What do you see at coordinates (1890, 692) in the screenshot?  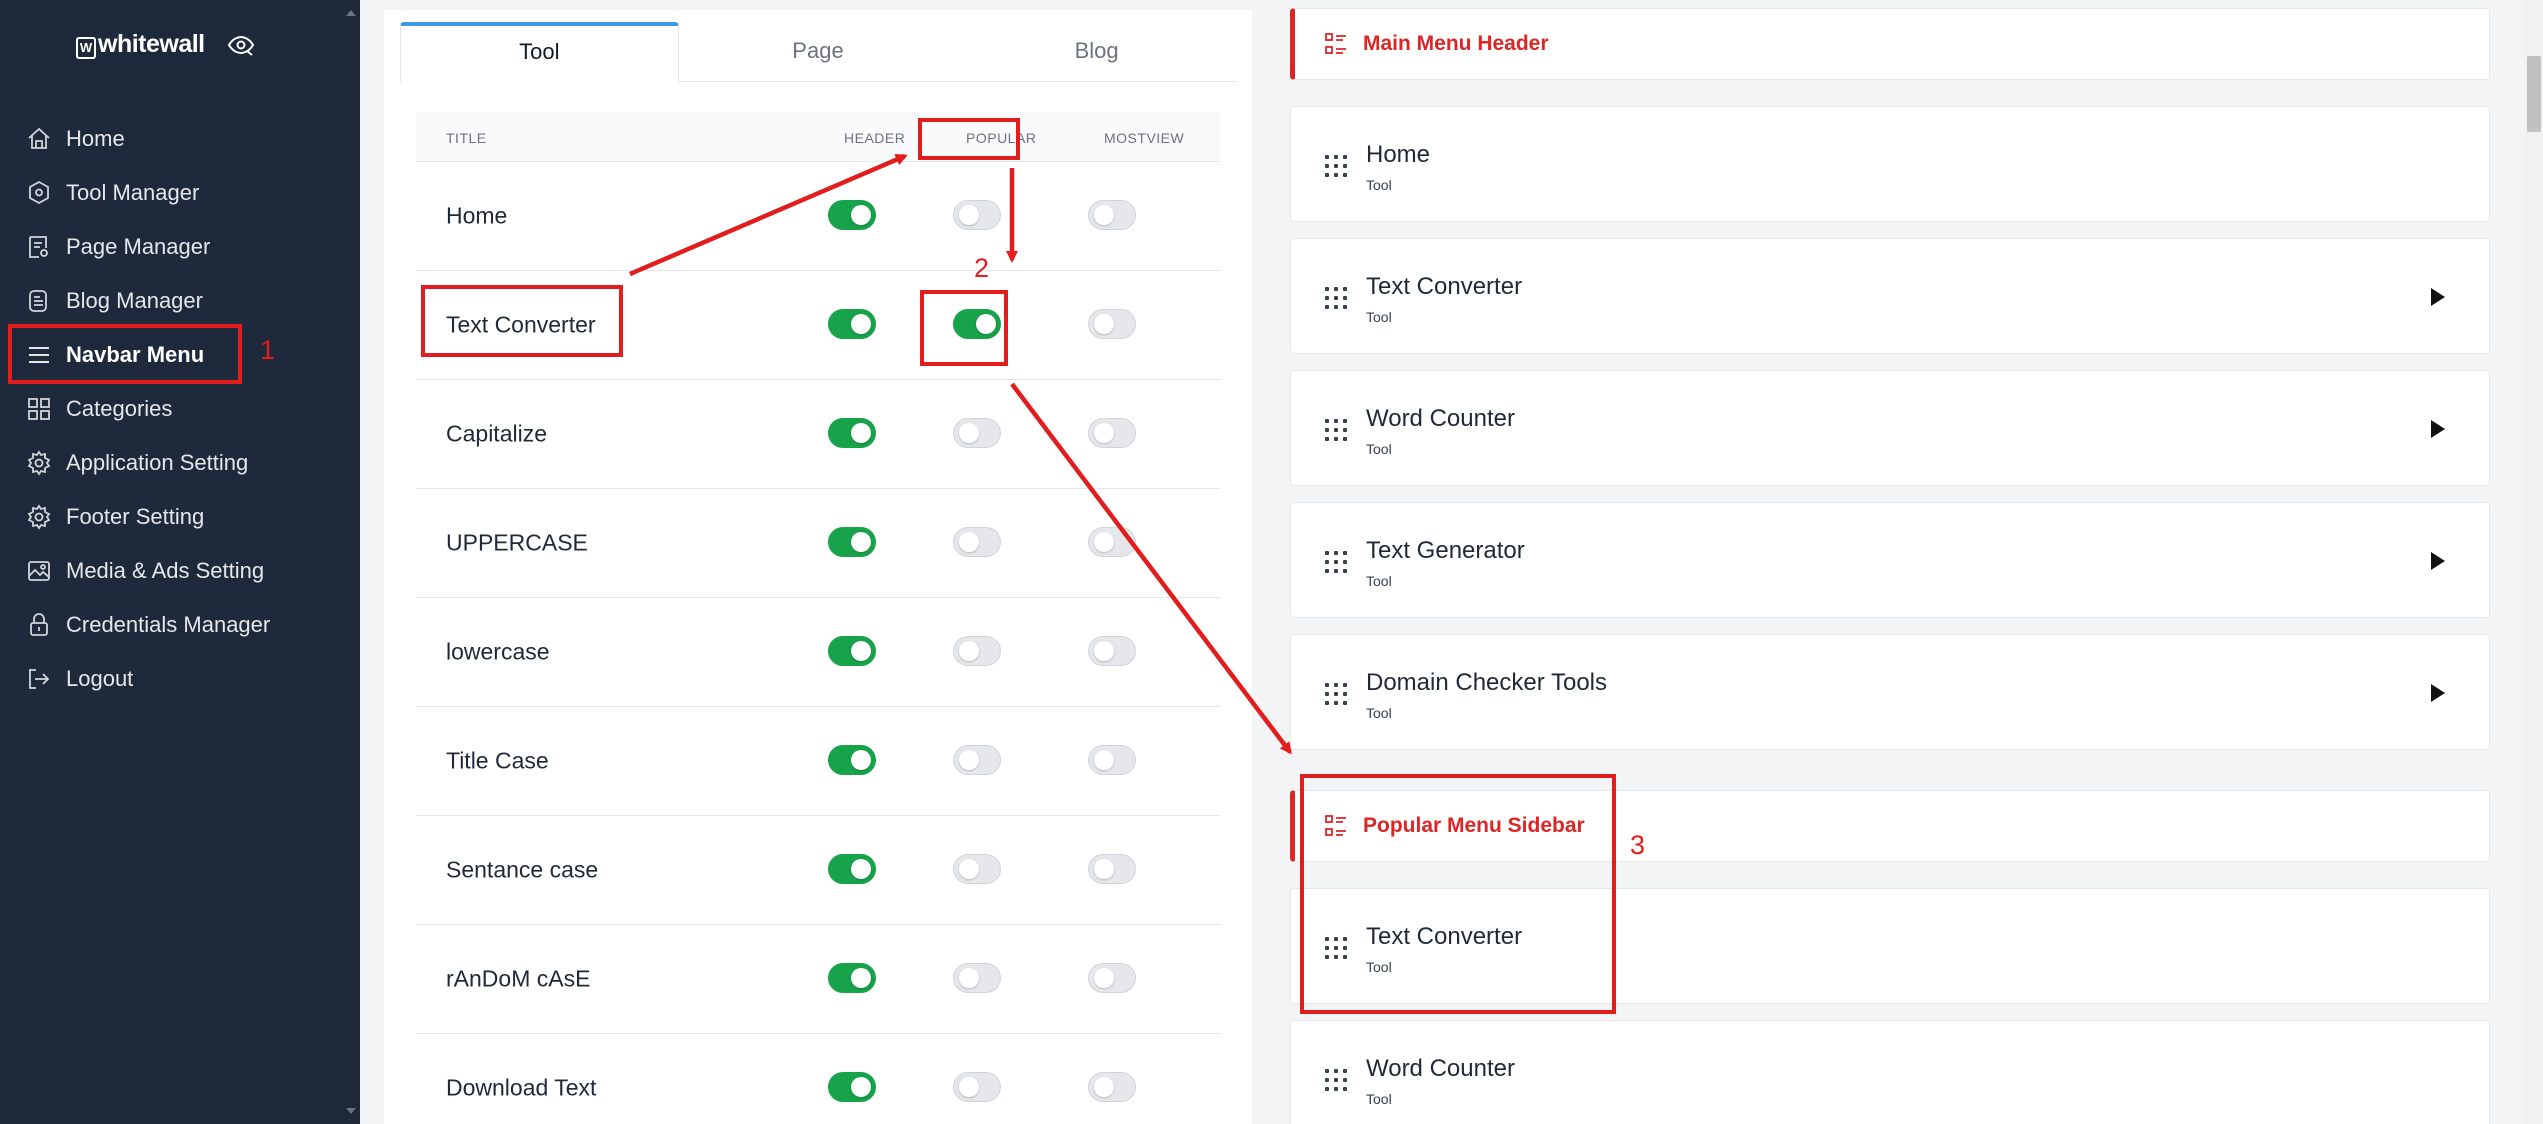 I see `menu-item-card: Domain Checker Tools Tool` at bounding box center [1890, 692].